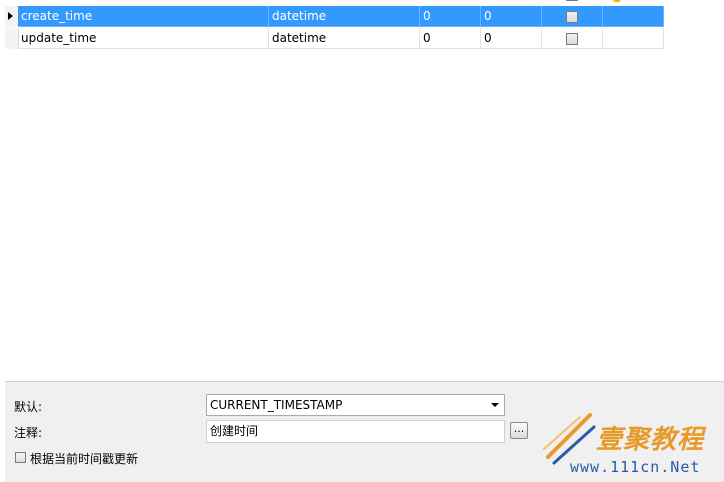 The height and width of the screenshot is (482, 724). Describe the element at coordinates (20, 457) in the screenshot. I see `on-update-checkbox` at that location.